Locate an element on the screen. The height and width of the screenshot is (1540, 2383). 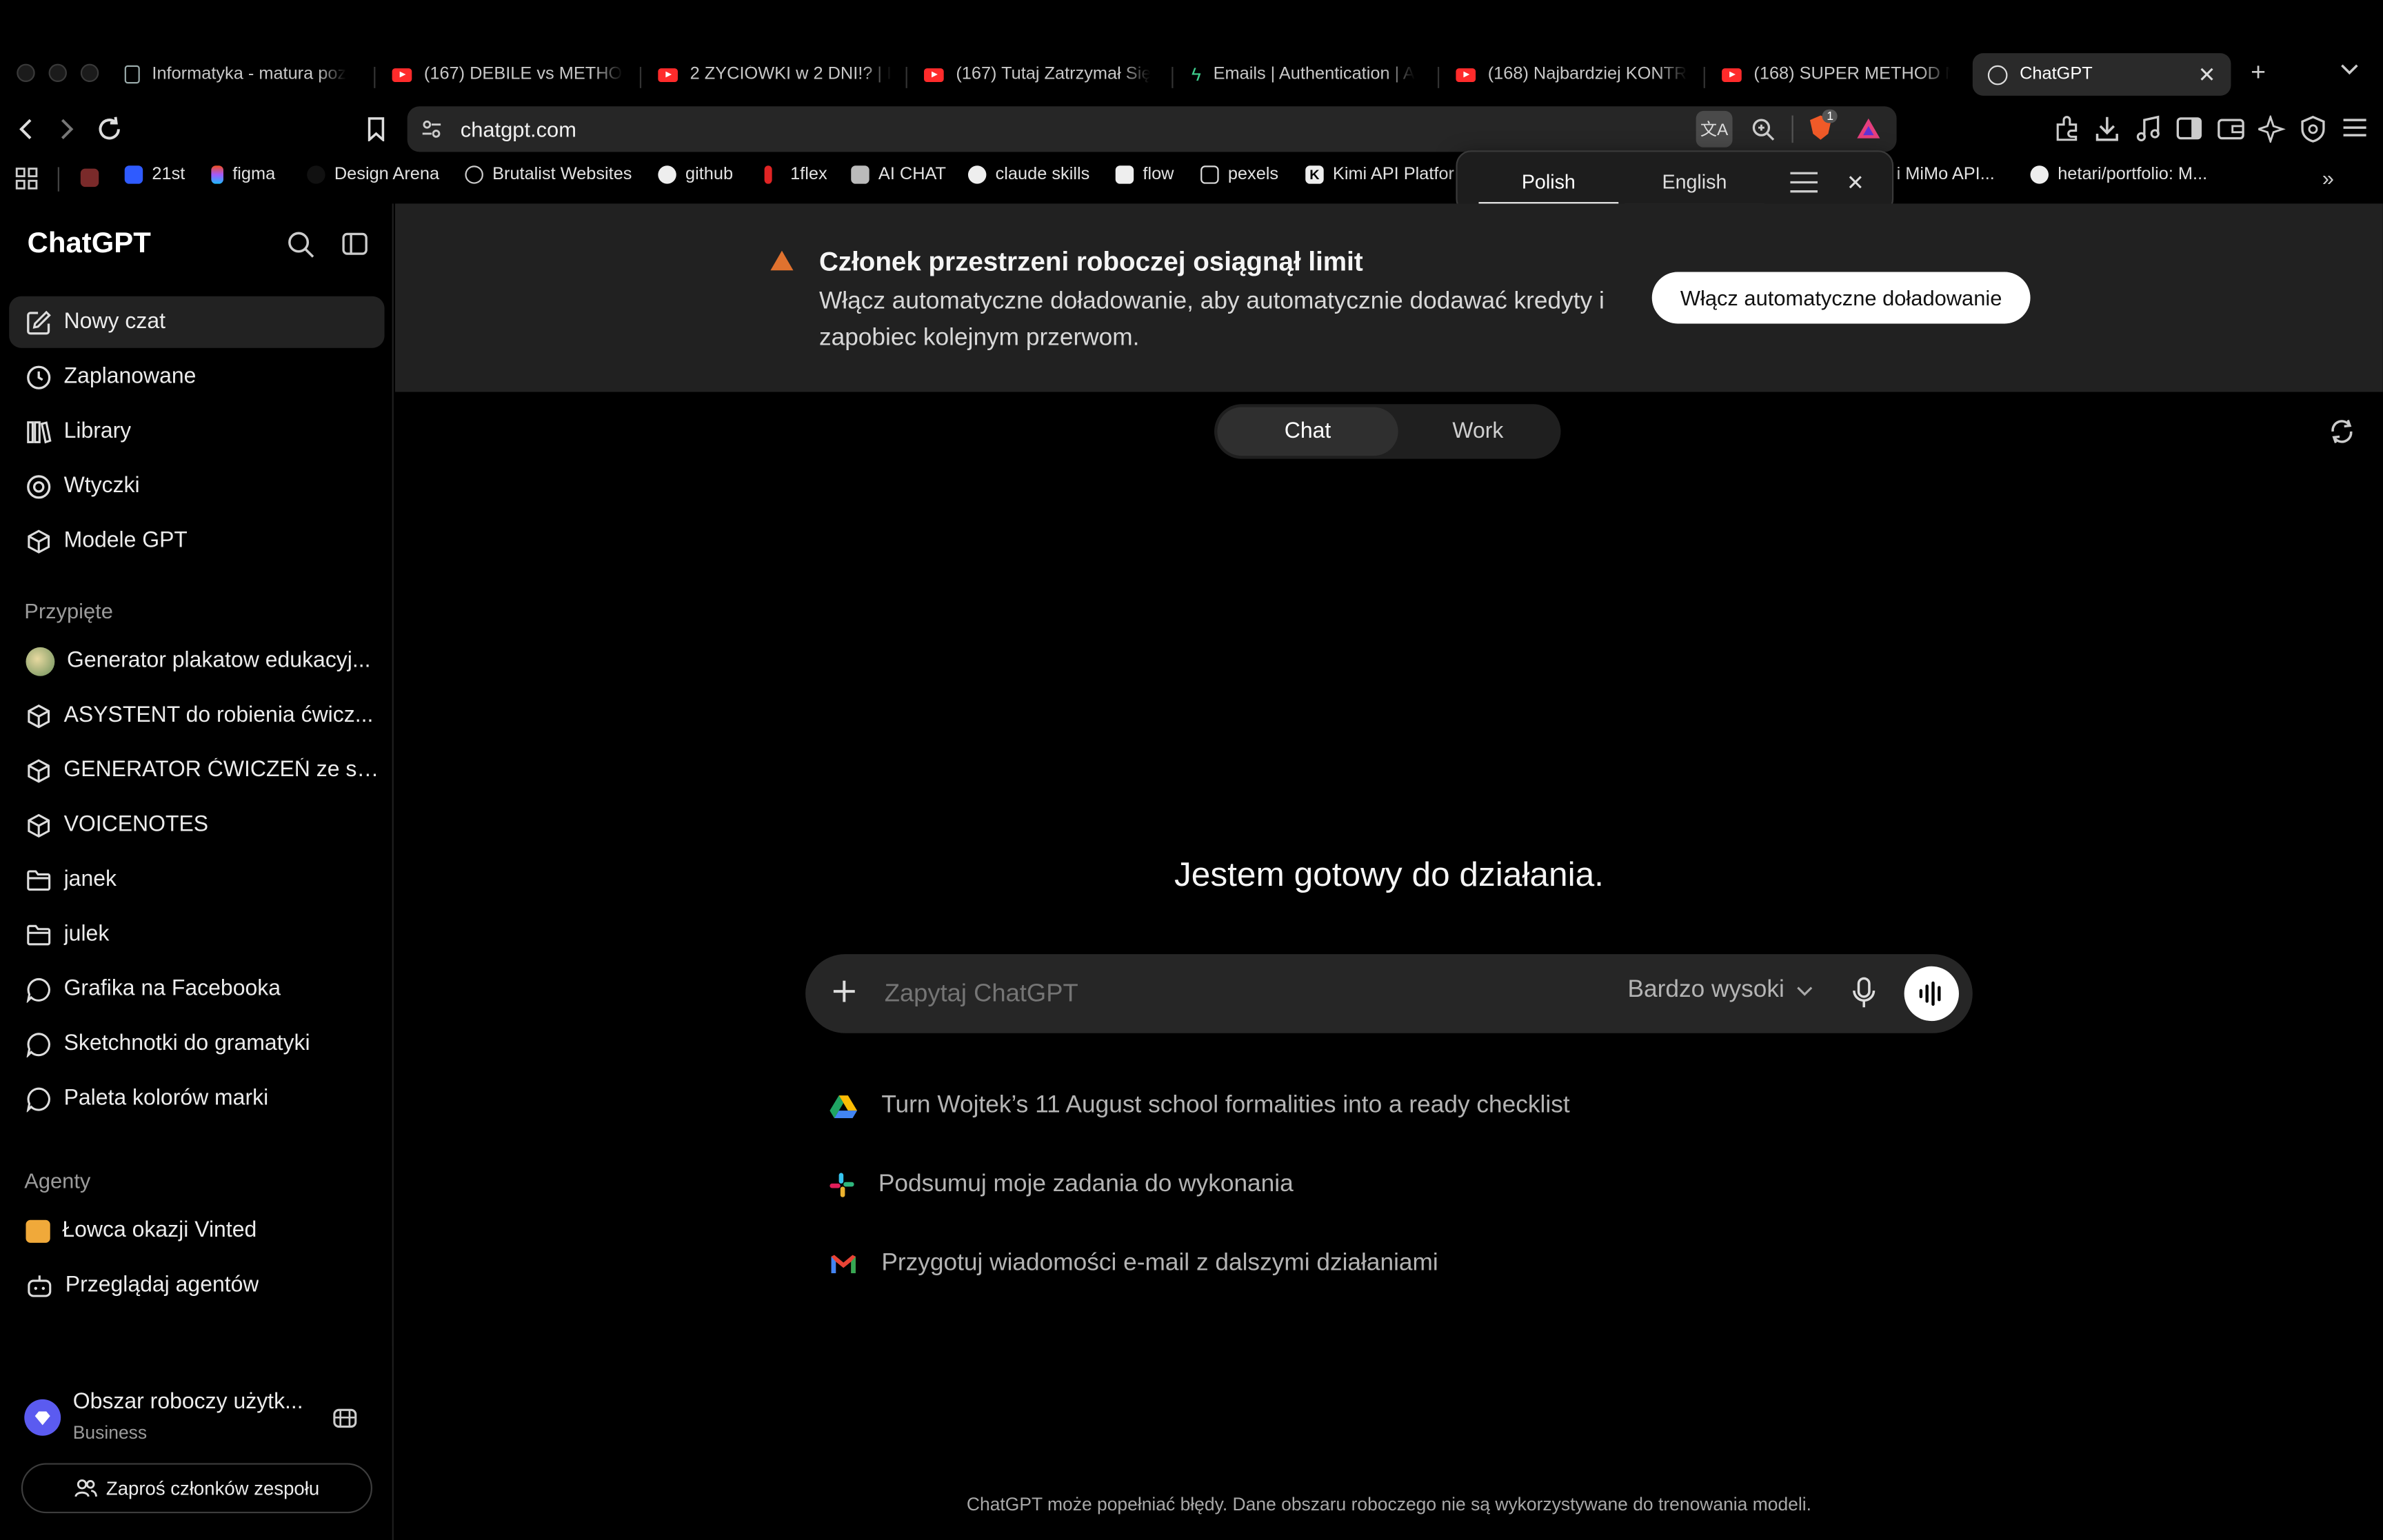
design-arena-icon is located at coordinates (316, 175).